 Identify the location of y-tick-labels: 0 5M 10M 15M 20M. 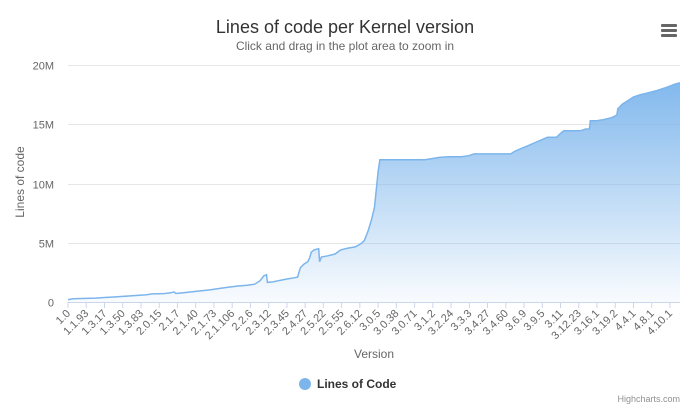
(43, 185).